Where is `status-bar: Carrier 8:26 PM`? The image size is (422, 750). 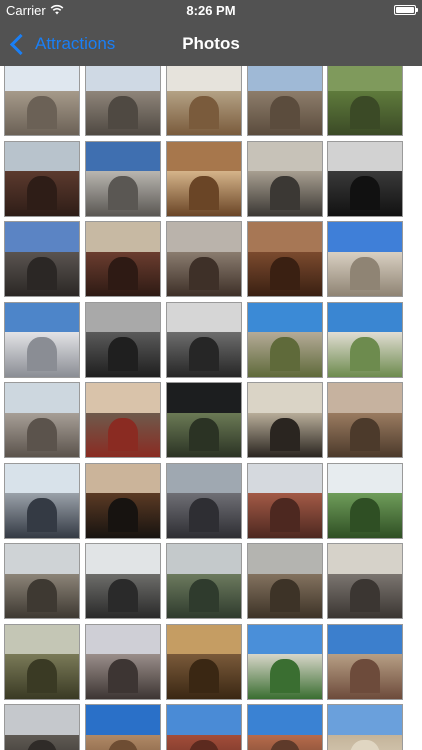 status-bar: Carrier 8:26 PM is located at coordinates (211, 11).